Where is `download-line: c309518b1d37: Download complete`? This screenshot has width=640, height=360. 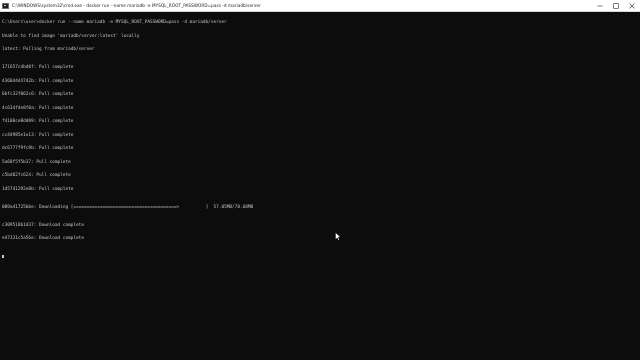 download-line: c309518b1d37: Download complete is located at coordinates (43, 225).